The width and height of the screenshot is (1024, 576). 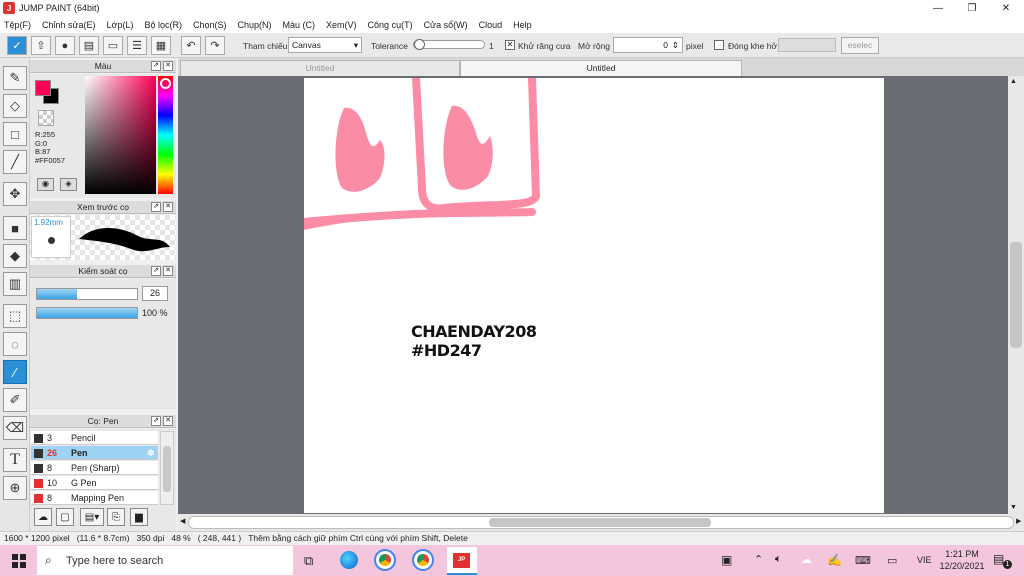 What do you see at coordinates (15, 344) in the screenshot?
I see `lasso-tool-icon: ◌` at bounding box center [15, 344].